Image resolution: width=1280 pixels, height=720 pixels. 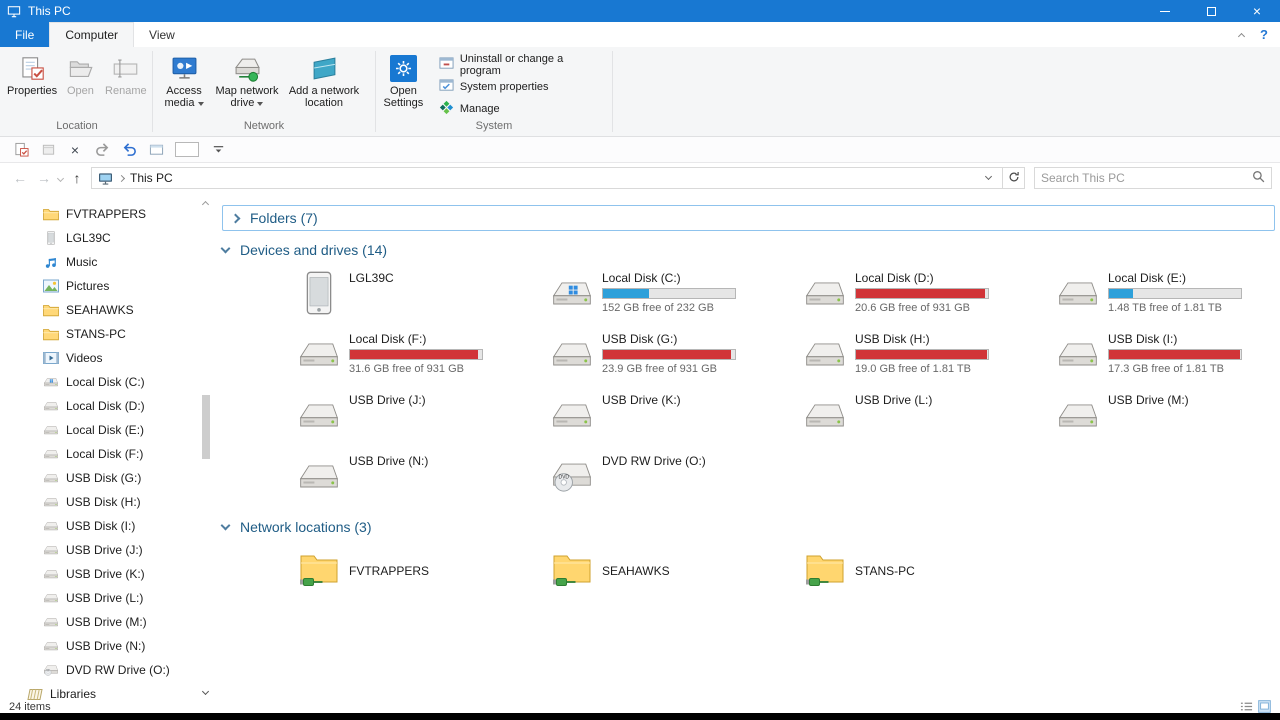 I want to click on drive-tile-usb-disk-i: USB Disk (I:) 17.3 GB free of 1.81 TB, so click(x=1167, y=357).